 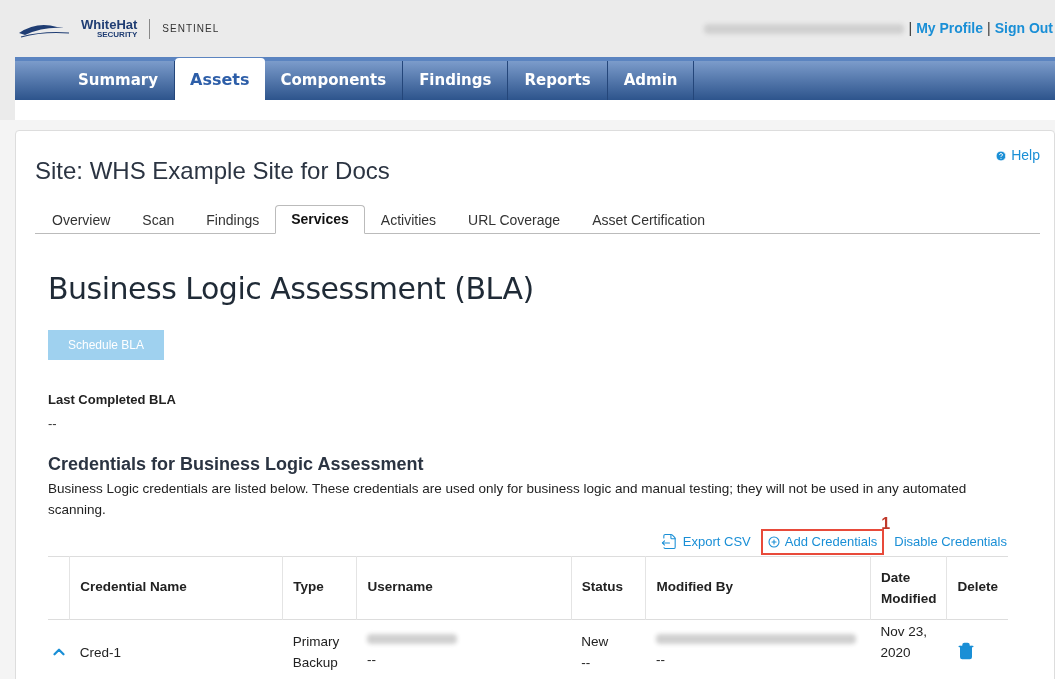 What do you see at coordinates (595, 641) in the screenshot?
I see `table-cell-text: New` at bounding box center [595, 641].